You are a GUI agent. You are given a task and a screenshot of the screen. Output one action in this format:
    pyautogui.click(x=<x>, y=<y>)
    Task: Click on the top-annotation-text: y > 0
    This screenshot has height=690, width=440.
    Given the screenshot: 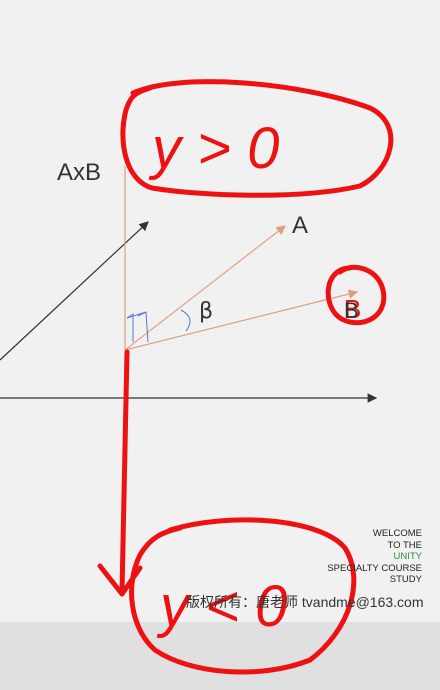 What is the action you would take?
    pyautogui.click(x=213, y=148)
    